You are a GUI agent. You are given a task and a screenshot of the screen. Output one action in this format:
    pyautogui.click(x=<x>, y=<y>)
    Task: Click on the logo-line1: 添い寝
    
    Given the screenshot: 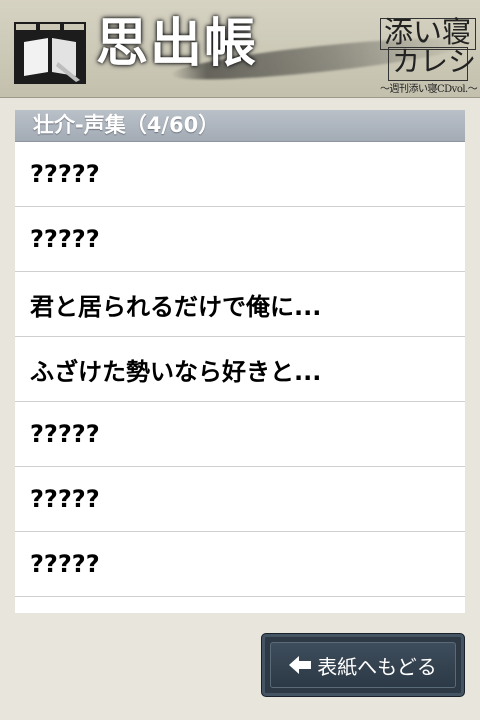 What is the action you would take?
    pyautogui.click(x=428, y=32)
    